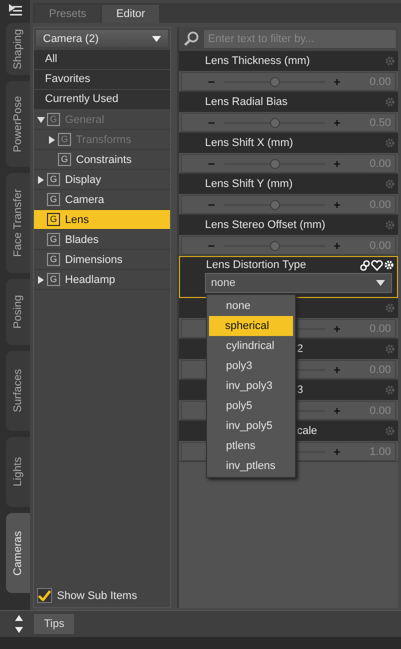 The width and height of the screenshot is (401, 649). Describe the element at coordinates (300, 349) in the screenshot. I see `parameter-name: 2` at that location.